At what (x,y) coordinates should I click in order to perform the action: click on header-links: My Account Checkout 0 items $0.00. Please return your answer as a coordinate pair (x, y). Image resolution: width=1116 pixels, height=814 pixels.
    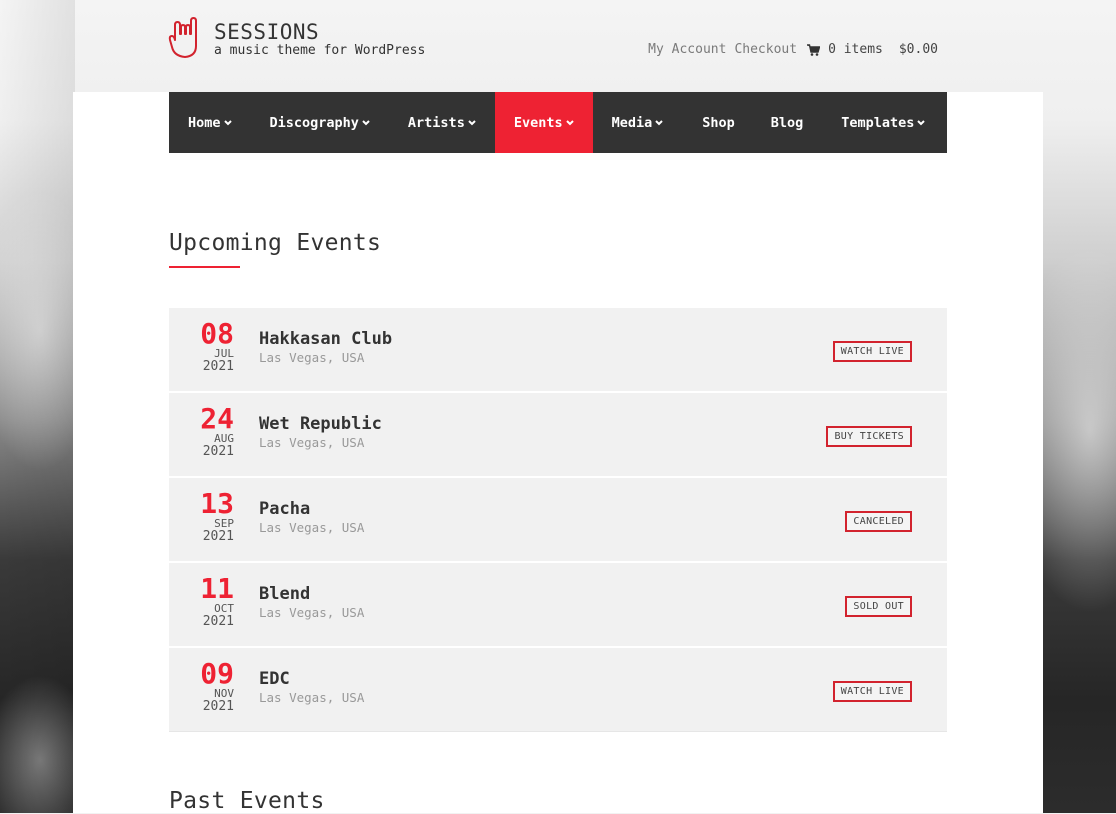
    Looking at the image, I should click on (793, 49).